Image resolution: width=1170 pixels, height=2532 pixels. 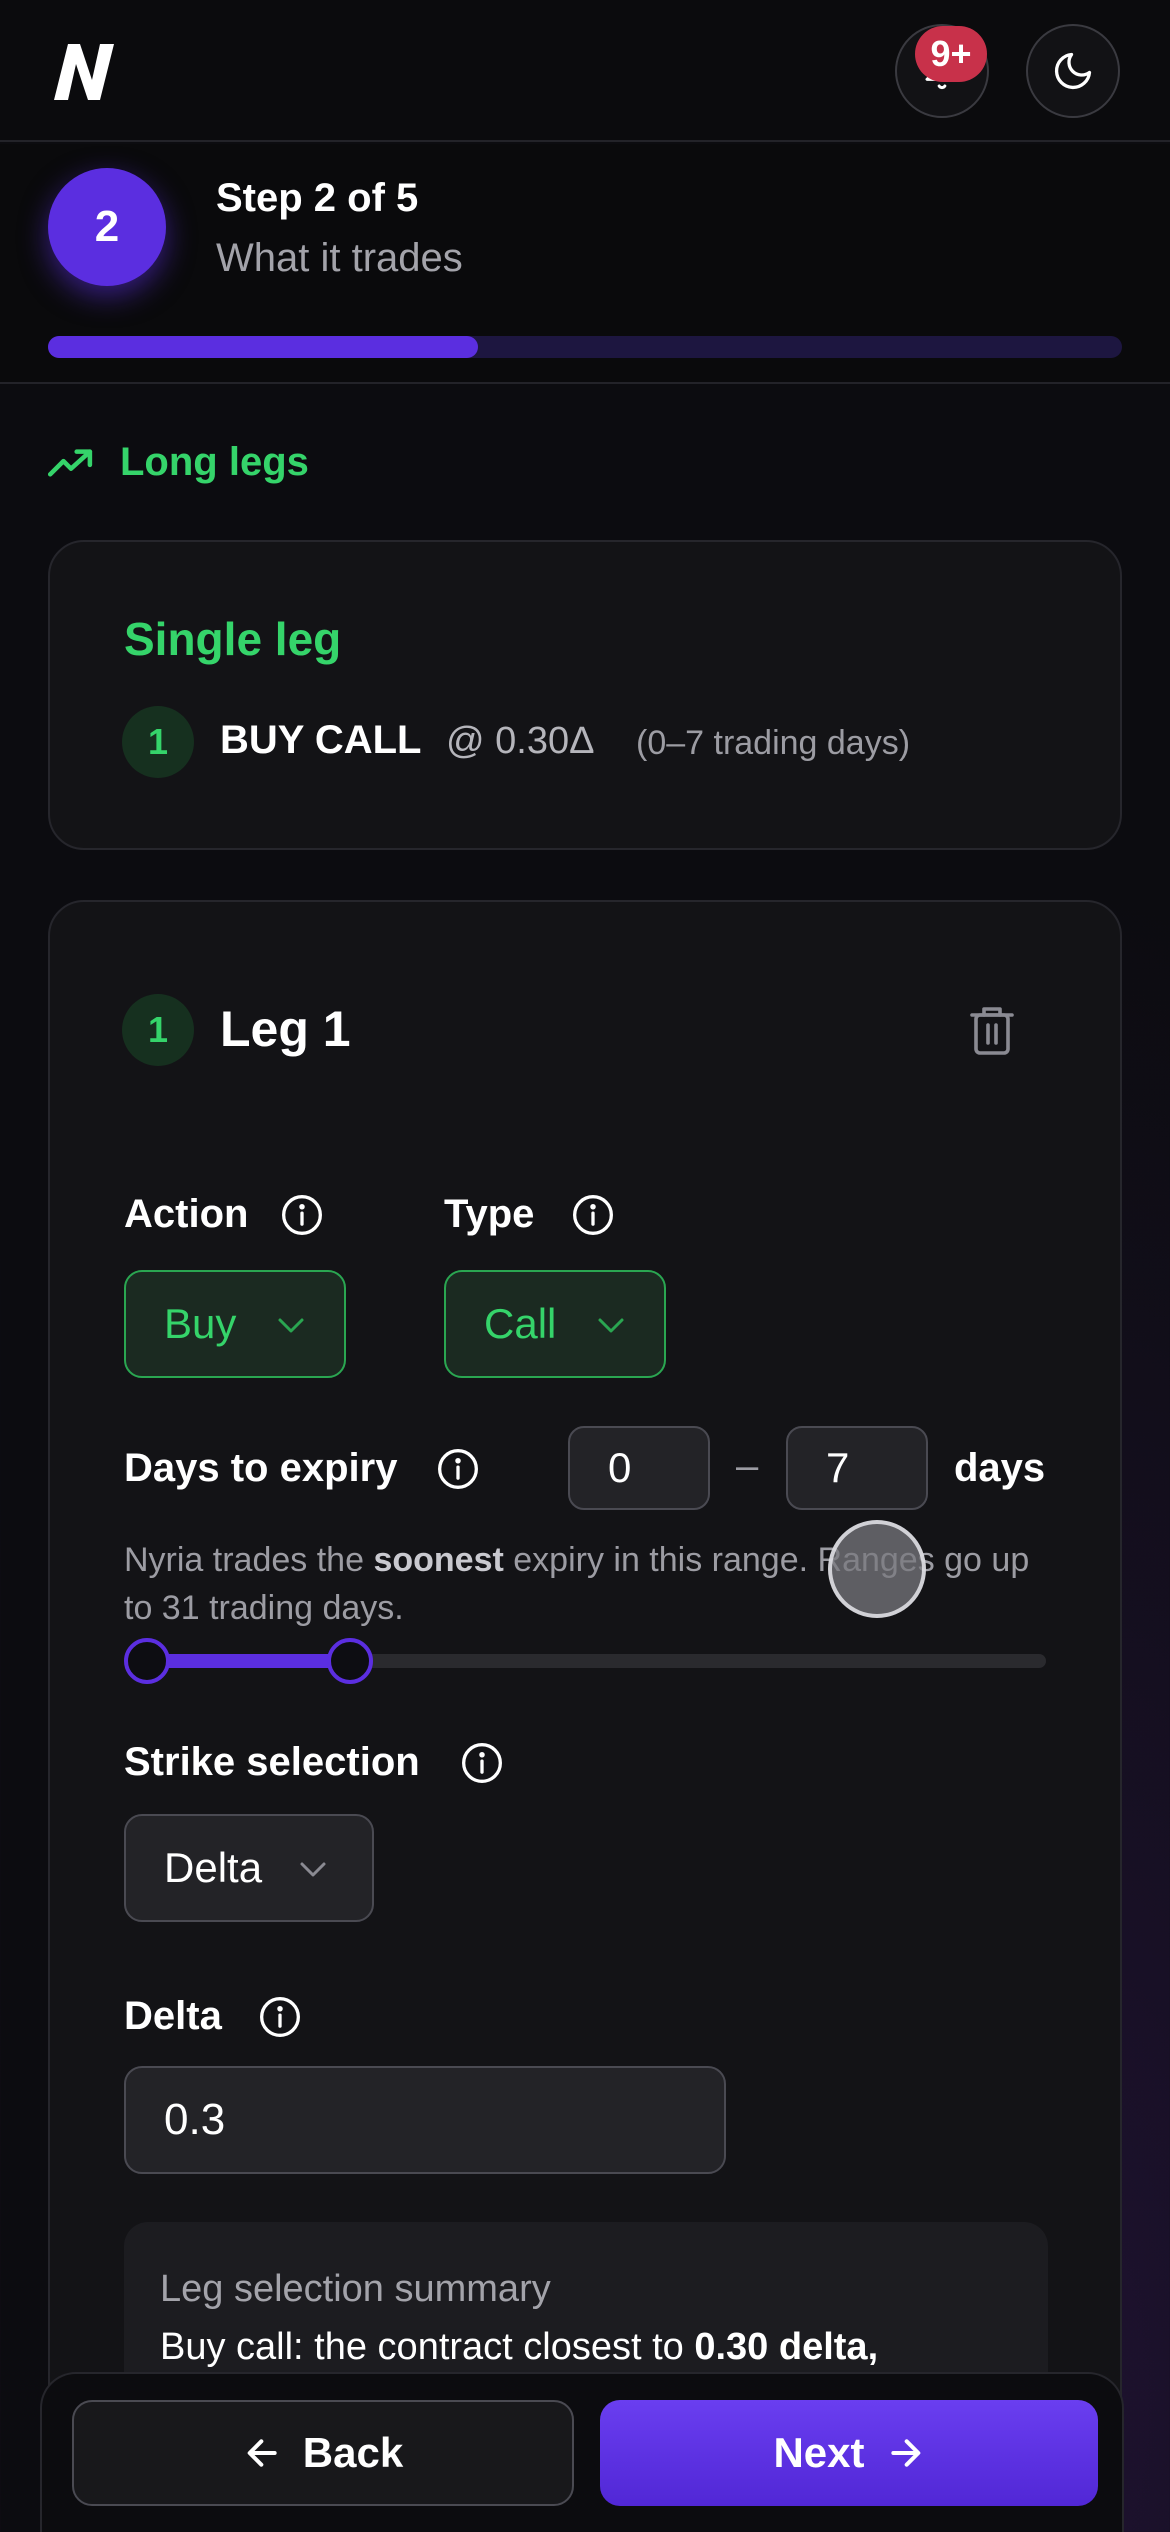 I want to click on leg-days-text: (0–7 trading days), so click(x=773, y=743).